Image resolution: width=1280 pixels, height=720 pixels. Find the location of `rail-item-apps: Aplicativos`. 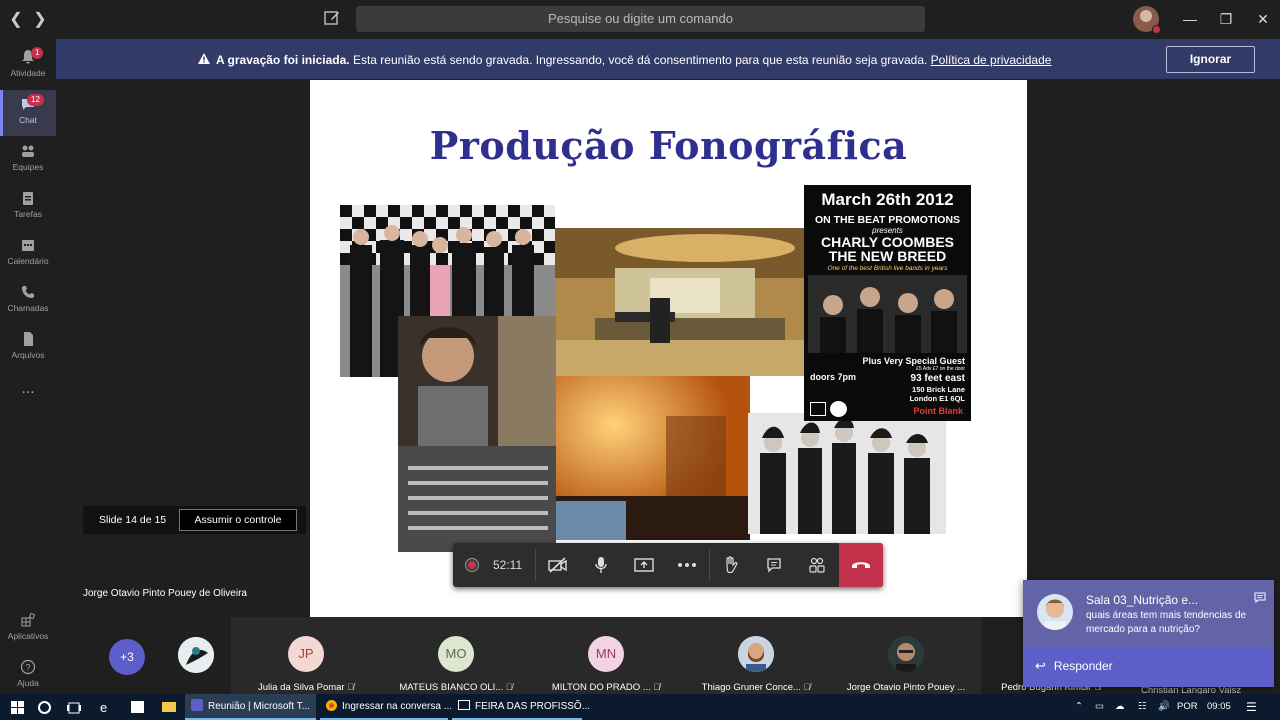

rail-item-apps: Aplicativos is located at coordinates (28, 629).